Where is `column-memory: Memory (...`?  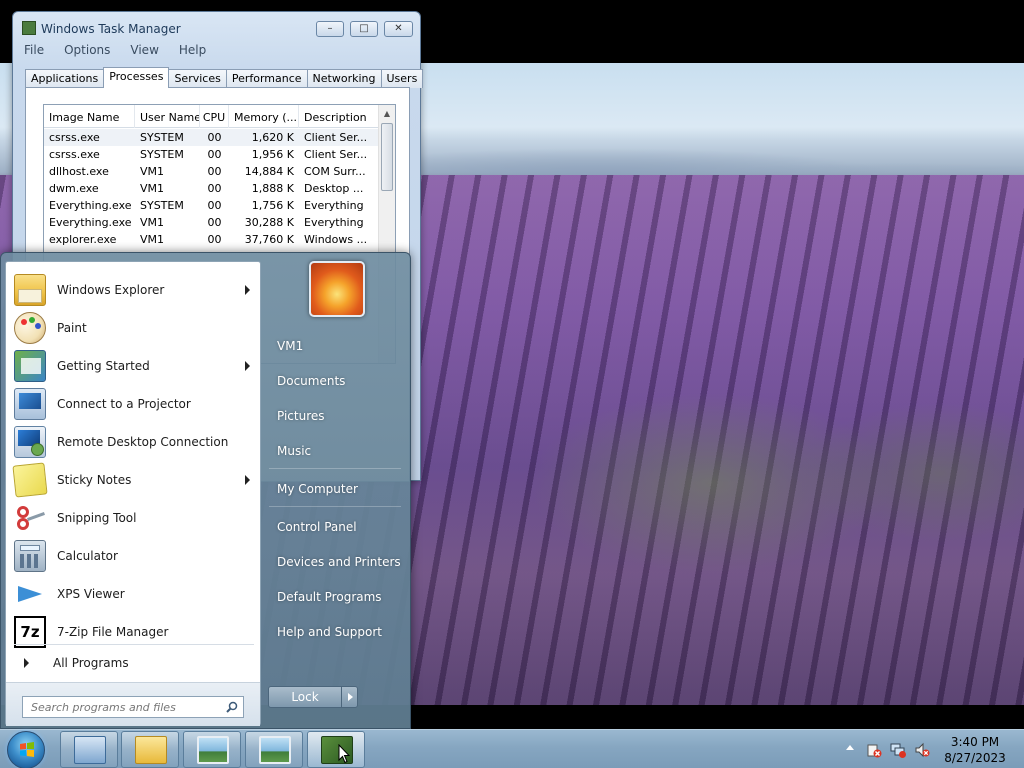 column-memory: Memory (... is located at coordinates (264, 116).